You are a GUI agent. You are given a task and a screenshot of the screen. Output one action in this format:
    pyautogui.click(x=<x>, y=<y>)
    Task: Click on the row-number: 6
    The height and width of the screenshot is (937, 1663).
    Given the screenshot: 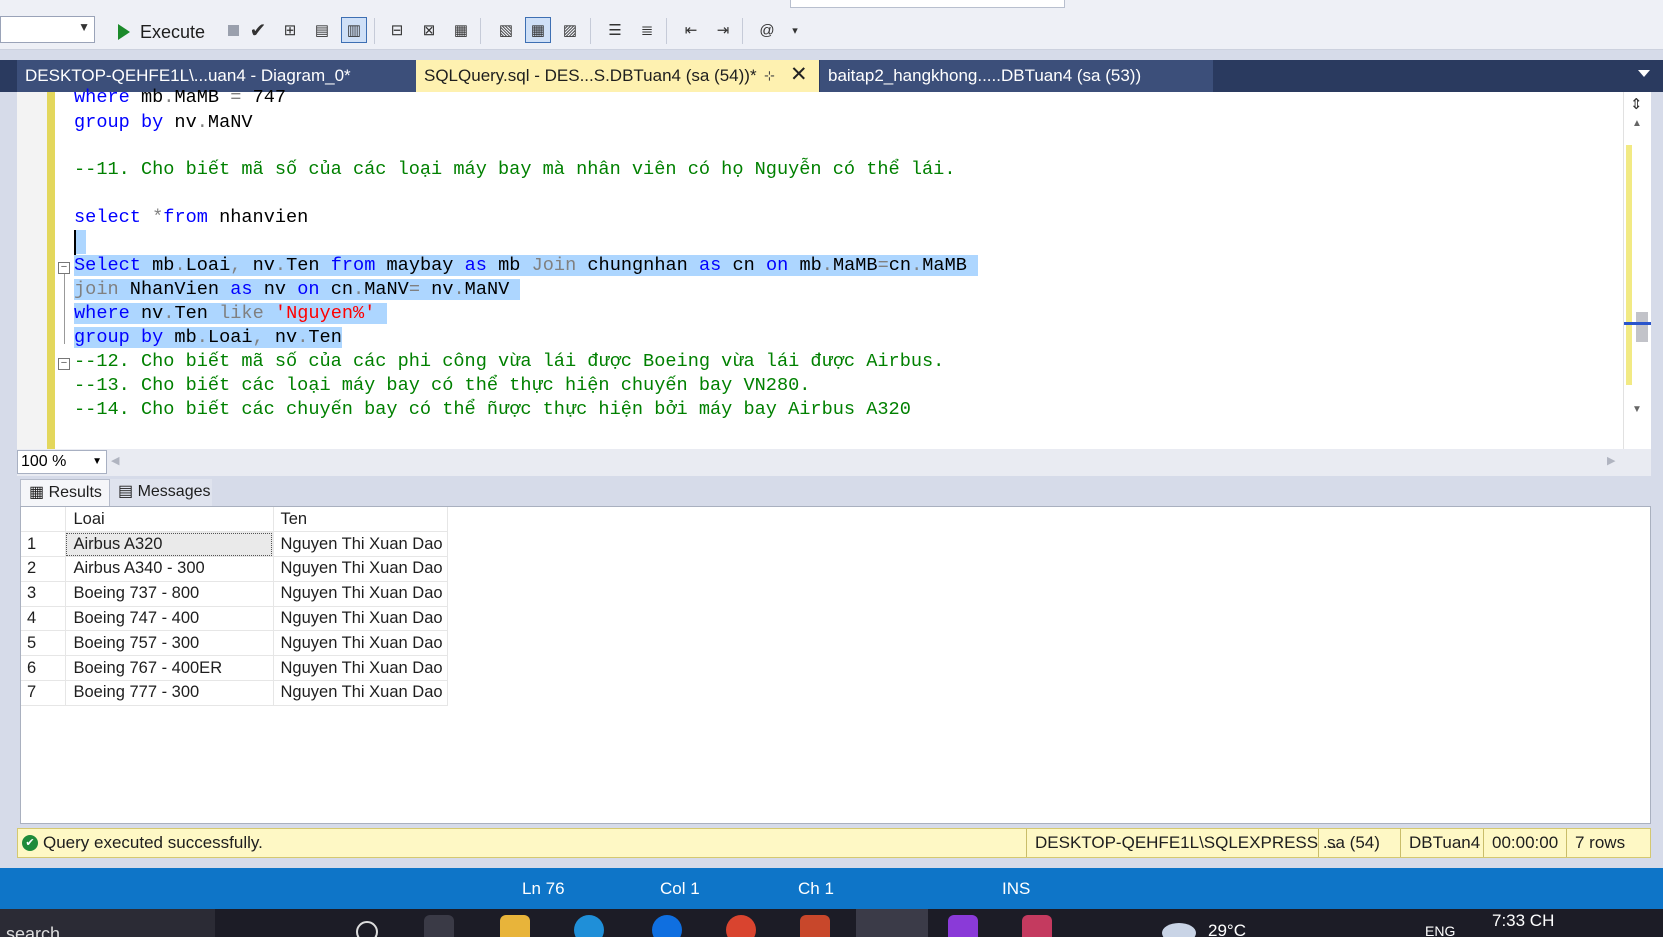 What is the action you would take?
    pyautogui.click(x=43, y=668)
    